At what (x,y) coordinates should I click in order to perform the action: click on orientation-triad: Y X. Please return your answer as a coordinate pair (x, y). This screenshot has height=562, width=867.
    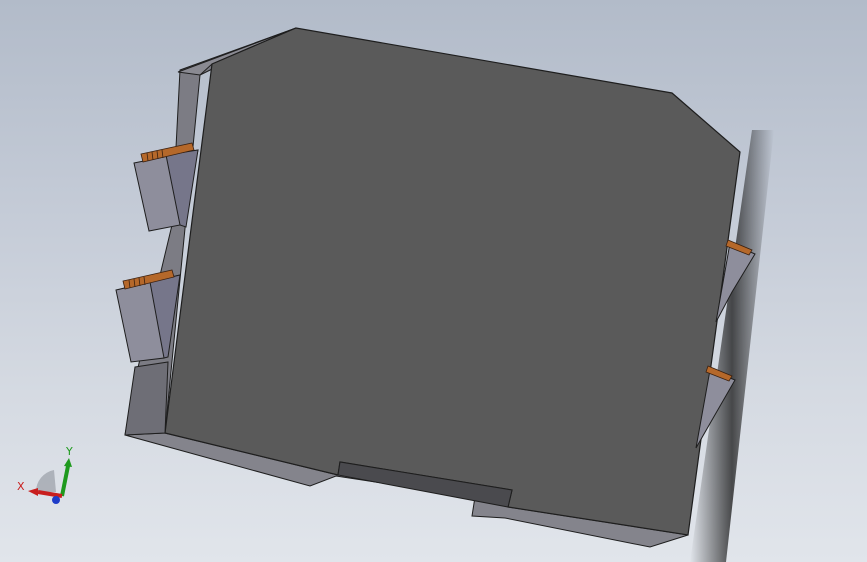
    Looking at the image, I should click on (45, 474).